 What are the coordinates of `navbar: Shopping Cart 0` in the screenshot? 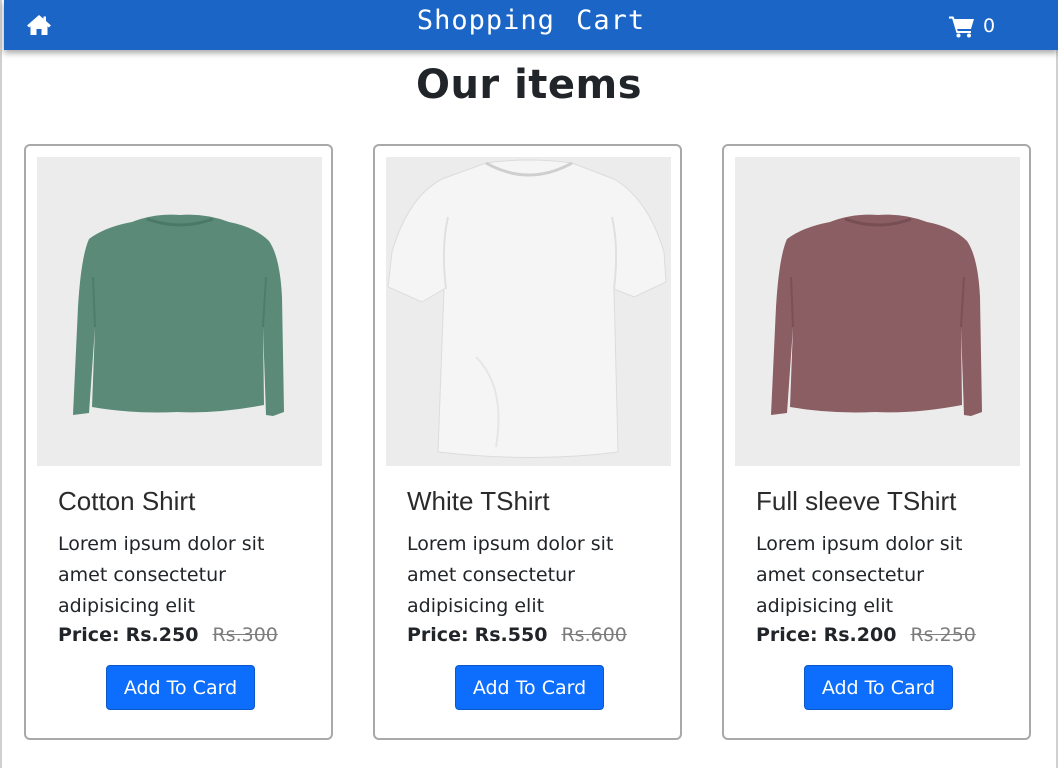 It's located at (531, 25).